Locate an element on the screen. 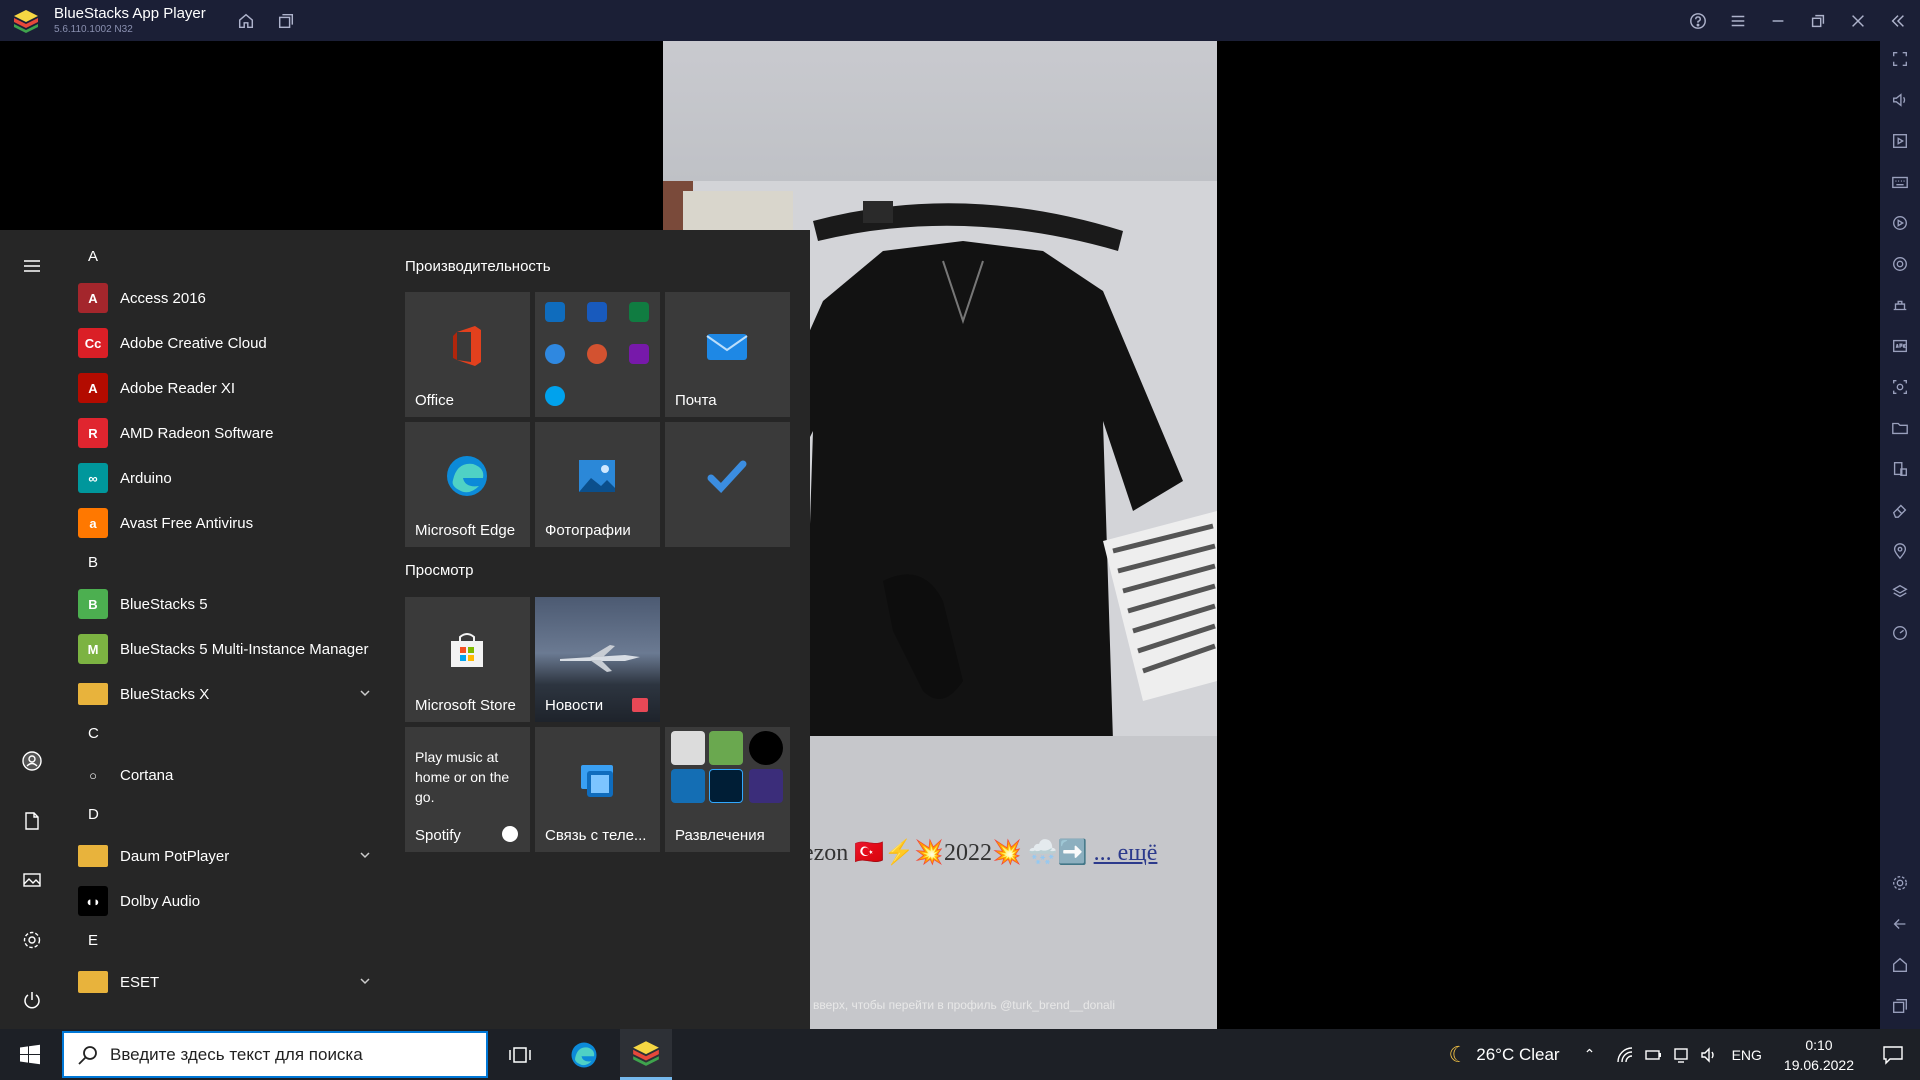 The width and height of the screenshot is (1920, 1080). tile-entertainment-label: Развлечения is located at coordinates (720, 835).